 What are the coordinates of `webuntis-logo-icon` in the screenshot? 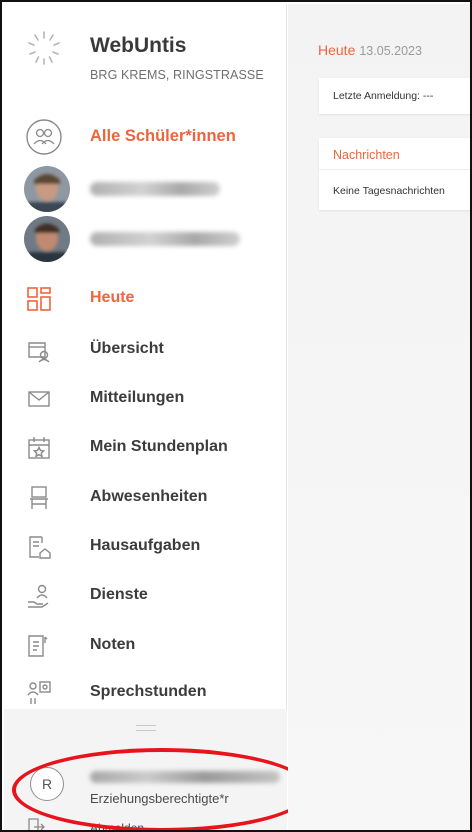 It's located at (44, 48).